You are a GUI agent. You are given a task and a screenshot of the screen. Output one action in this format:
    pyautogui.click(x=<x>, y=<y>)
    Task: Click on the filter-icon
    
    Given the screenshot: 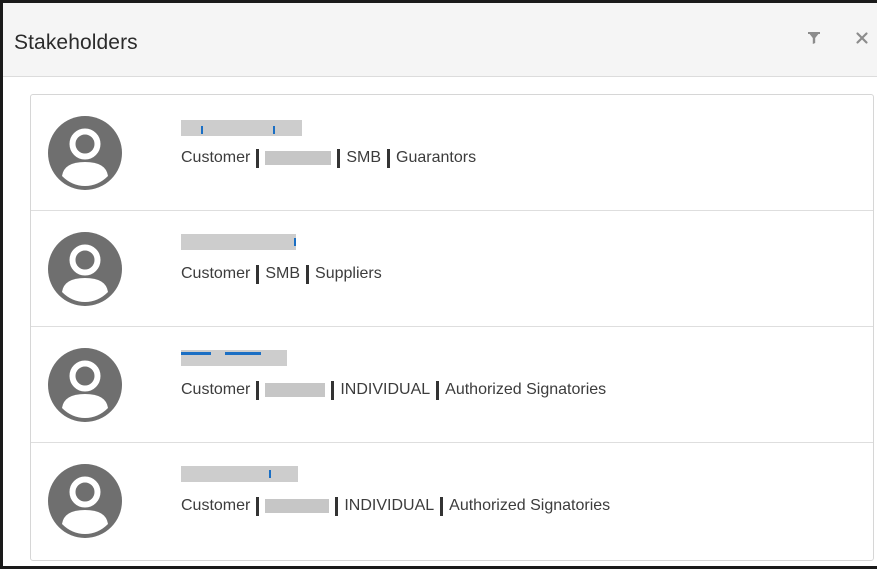 What is the action you would take?
    pyautogui.click(x=814, y=38)
    